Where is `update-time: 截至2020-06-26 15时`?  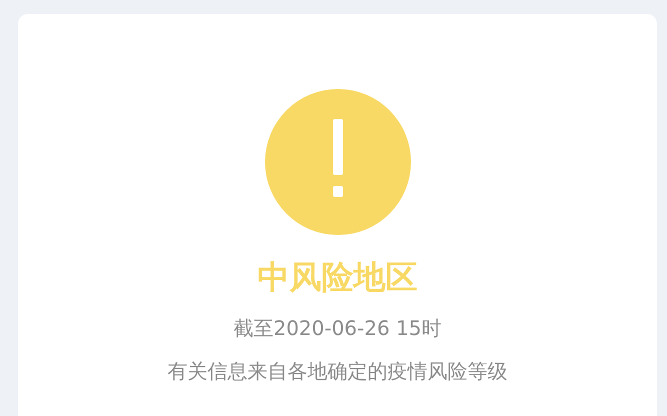 update-time: 截至2020-06-26 15时 is located at coordinates (337, 328).